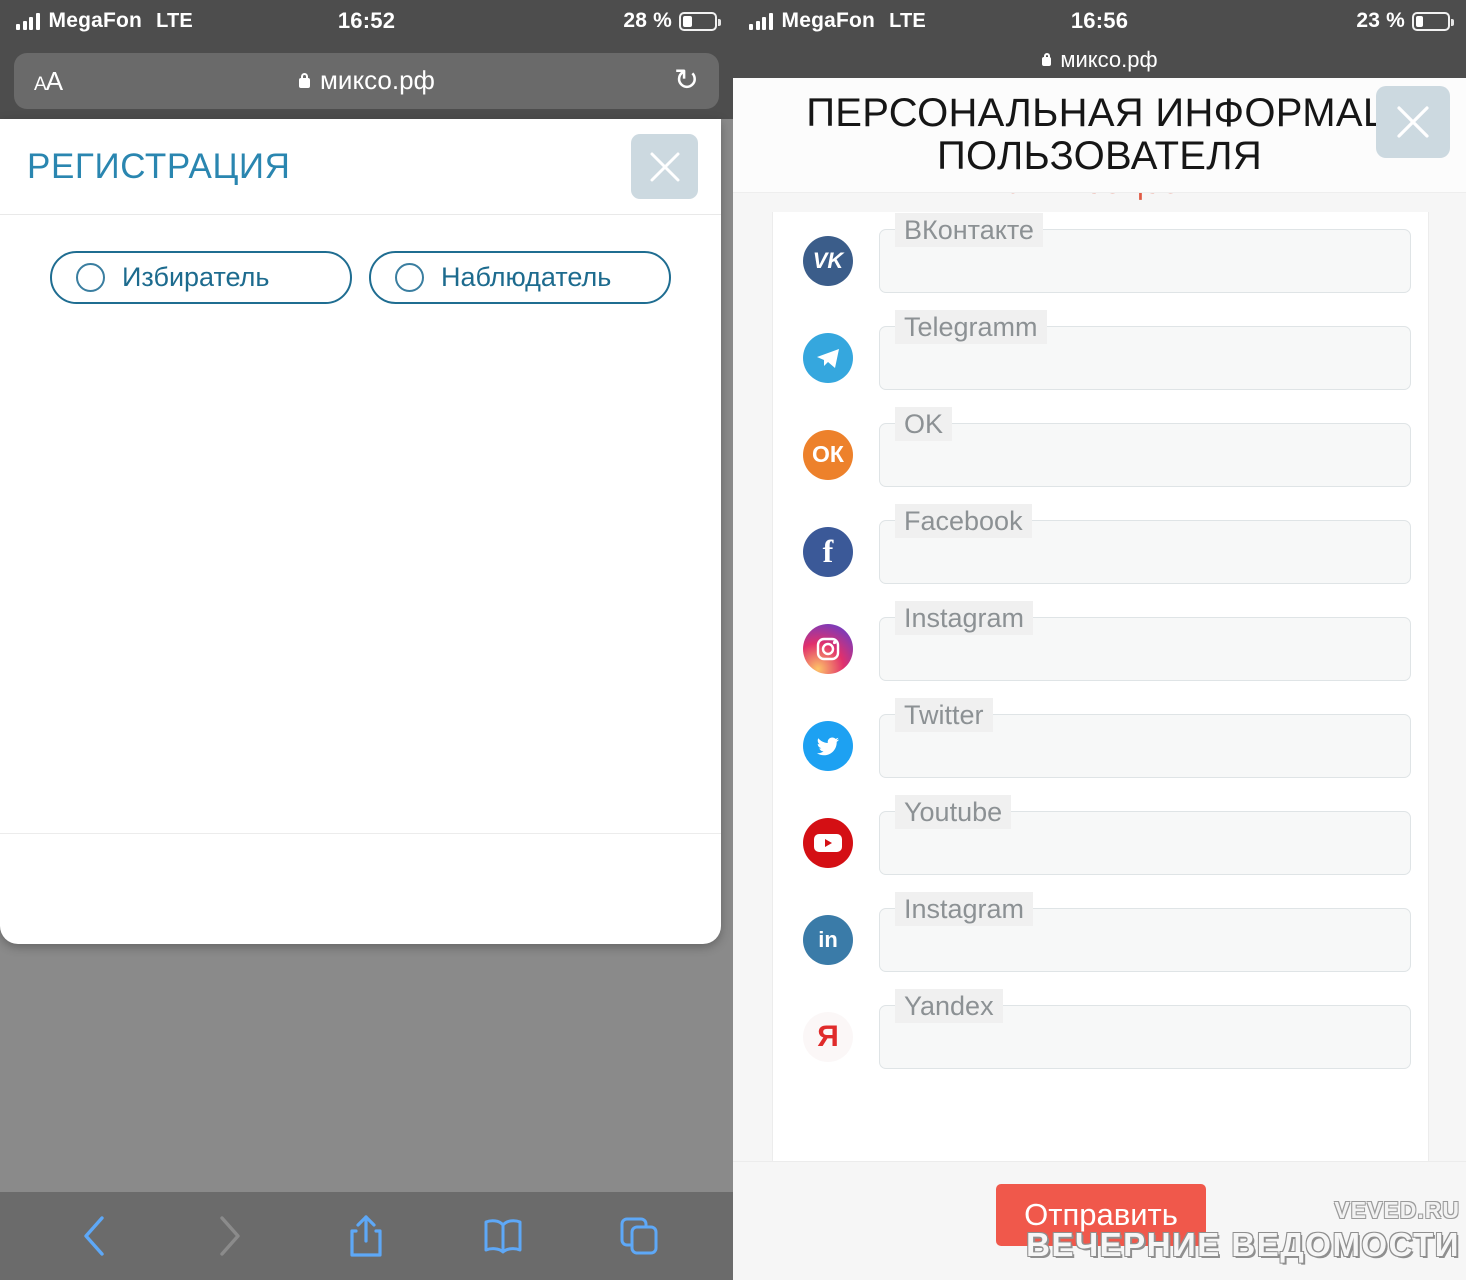 The image size is (1466, 1280). I want to click on ok-input: OK, so click(1145, 446).